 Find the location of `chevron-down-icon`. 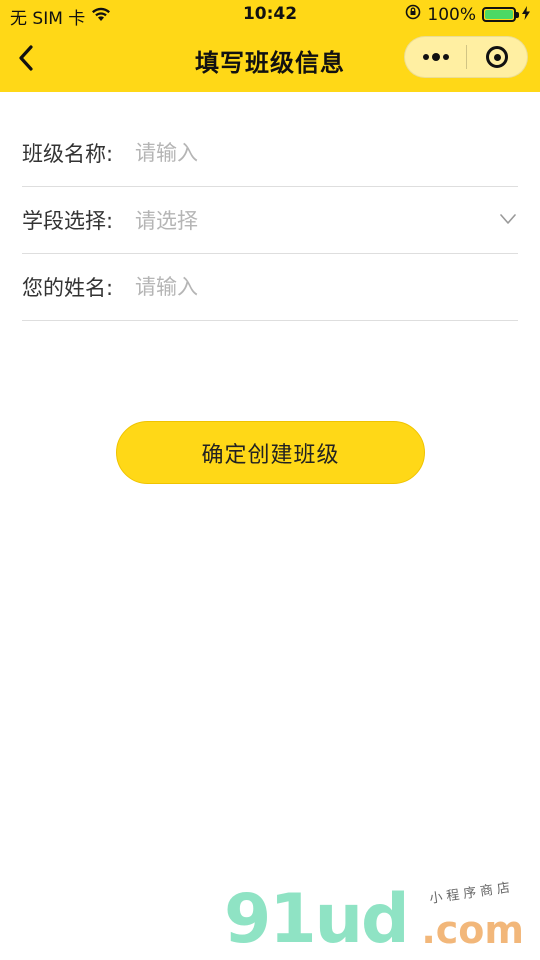

chevron-down-icon is located at coordinates (508, 219).